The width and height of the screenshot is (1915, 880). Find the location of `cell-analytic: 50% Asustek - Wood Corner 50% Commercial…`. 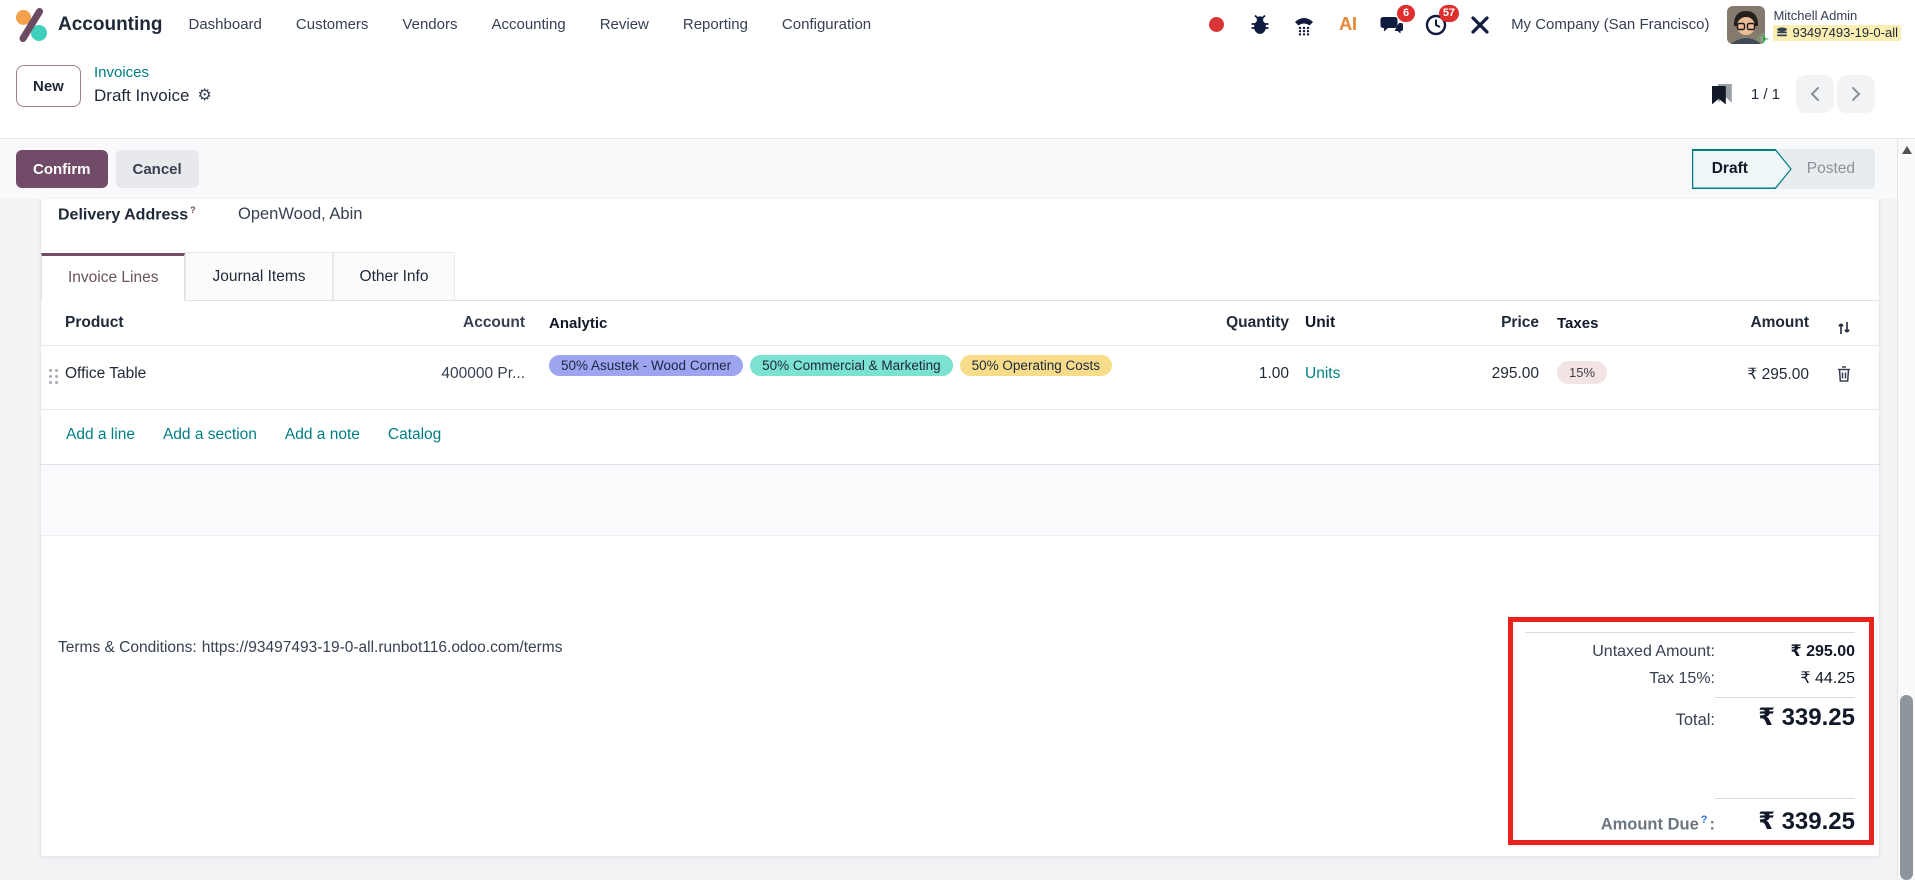

cell-analytic: 50% Asustek - Wood Corner 50% Commercial… is located at coordinates (847, 366).